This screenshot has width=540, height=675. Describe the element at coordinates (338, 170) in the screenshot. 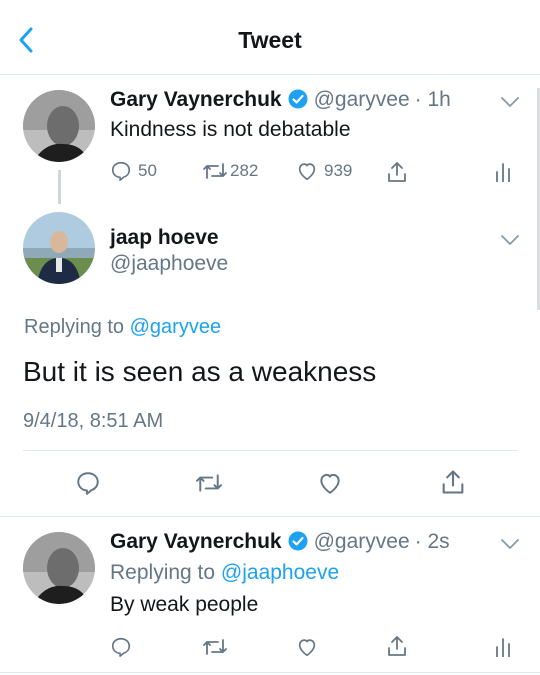

I see `like-count: 939` at that location.